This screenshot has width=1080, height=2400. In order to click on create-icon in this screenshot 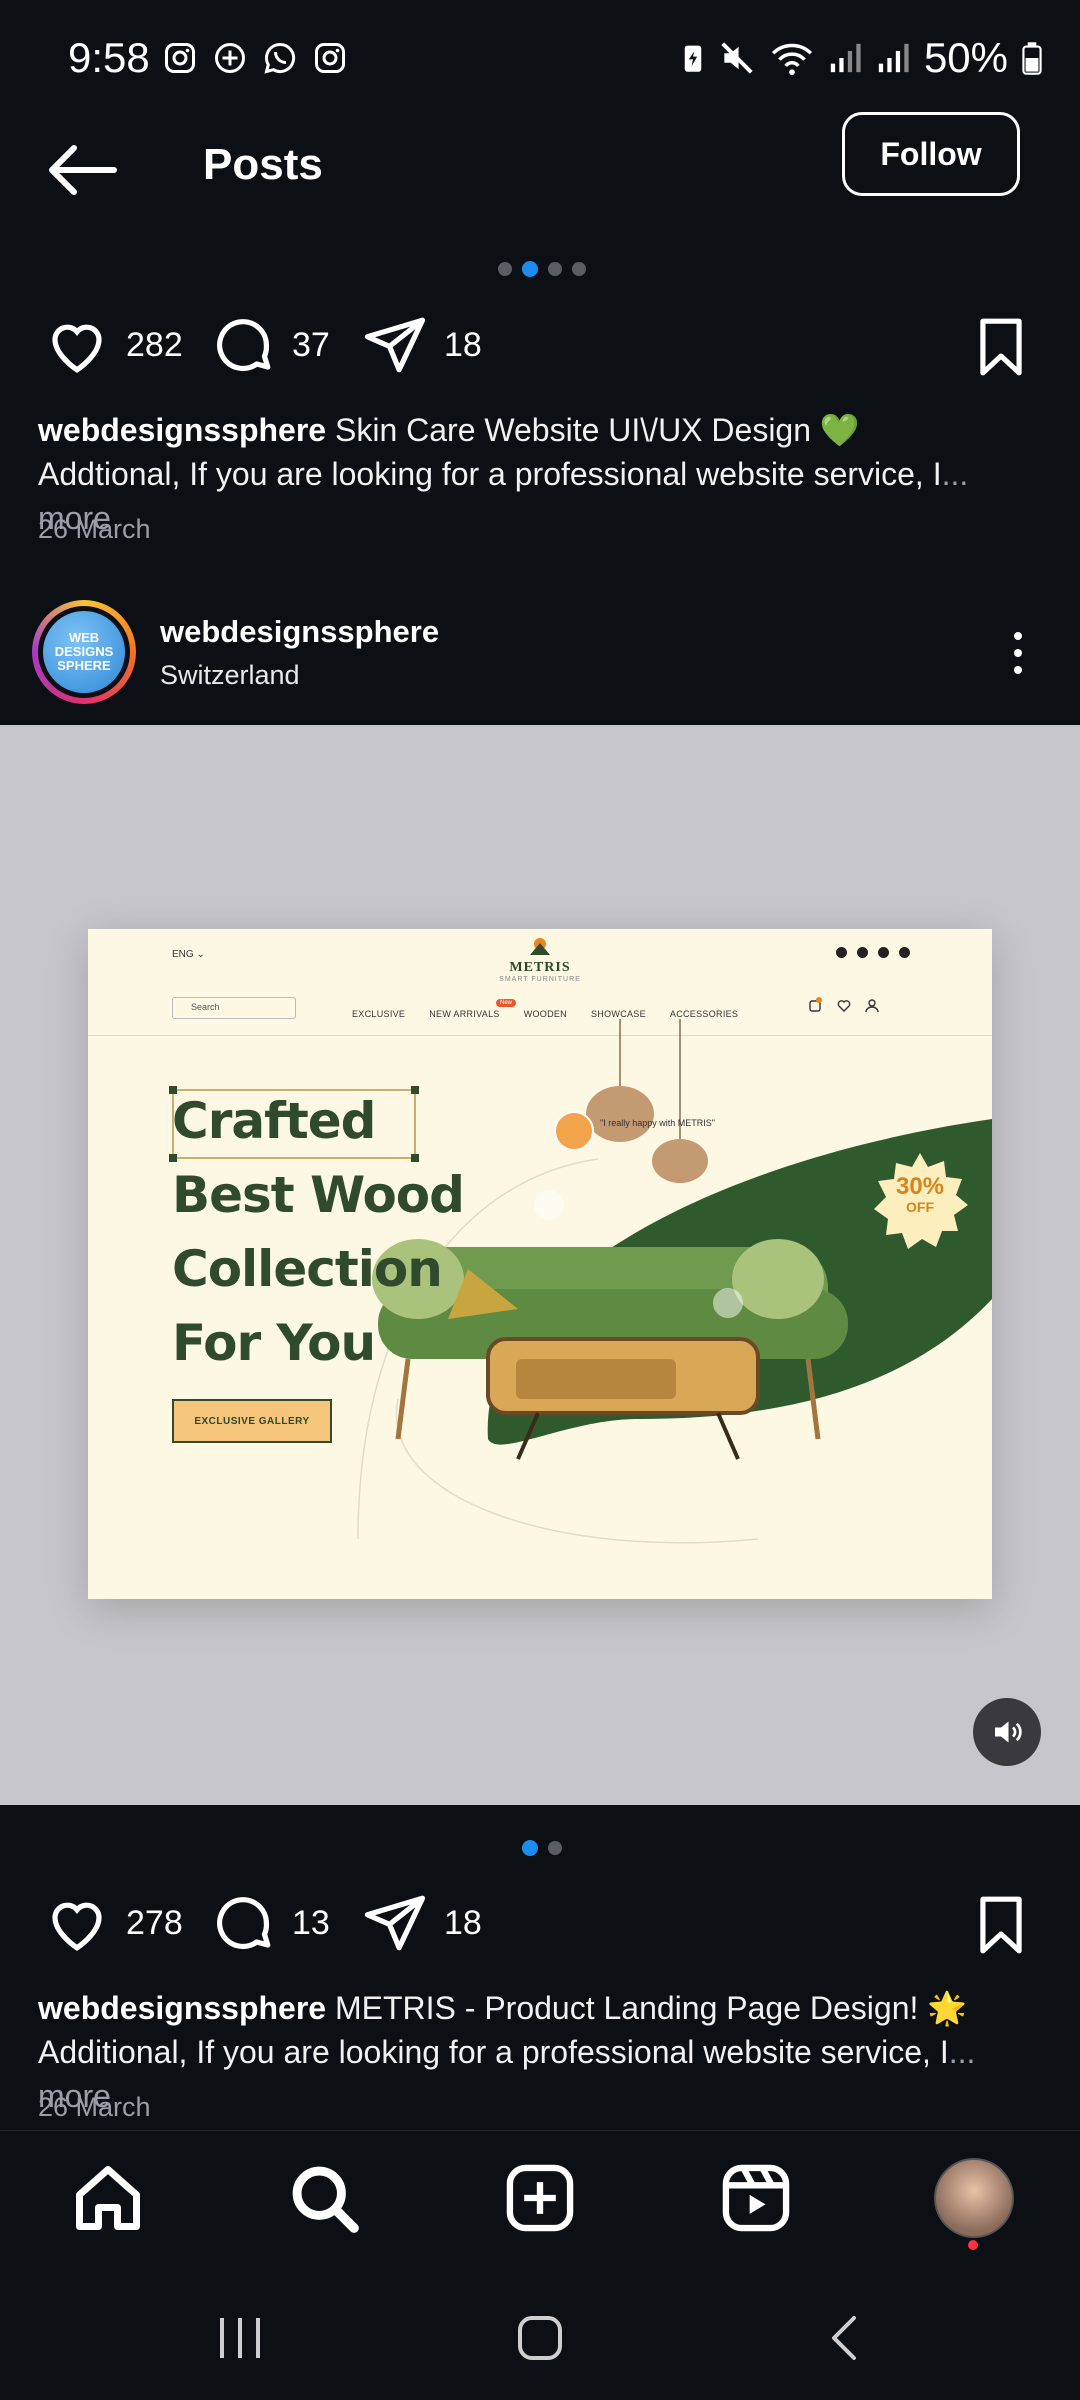, I will do `click(540, 2198)`.